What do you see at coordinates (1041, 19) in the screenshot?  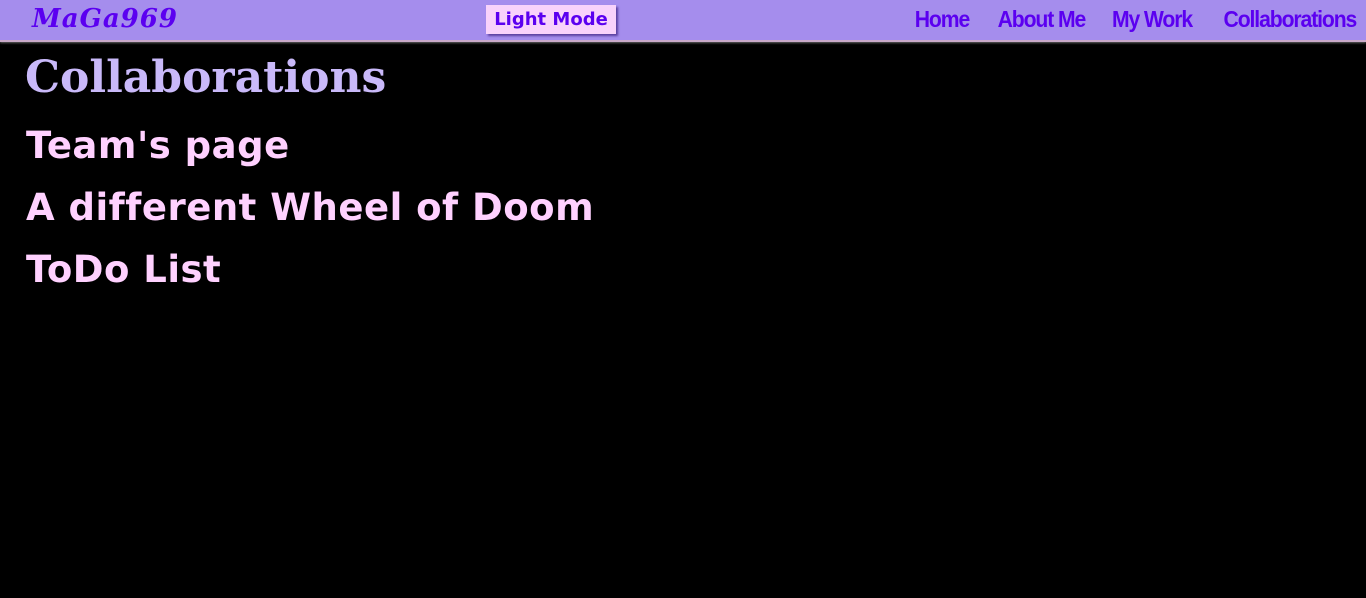 I see `nav-link-about-me: About Me` at bounding box center [1041, 19].